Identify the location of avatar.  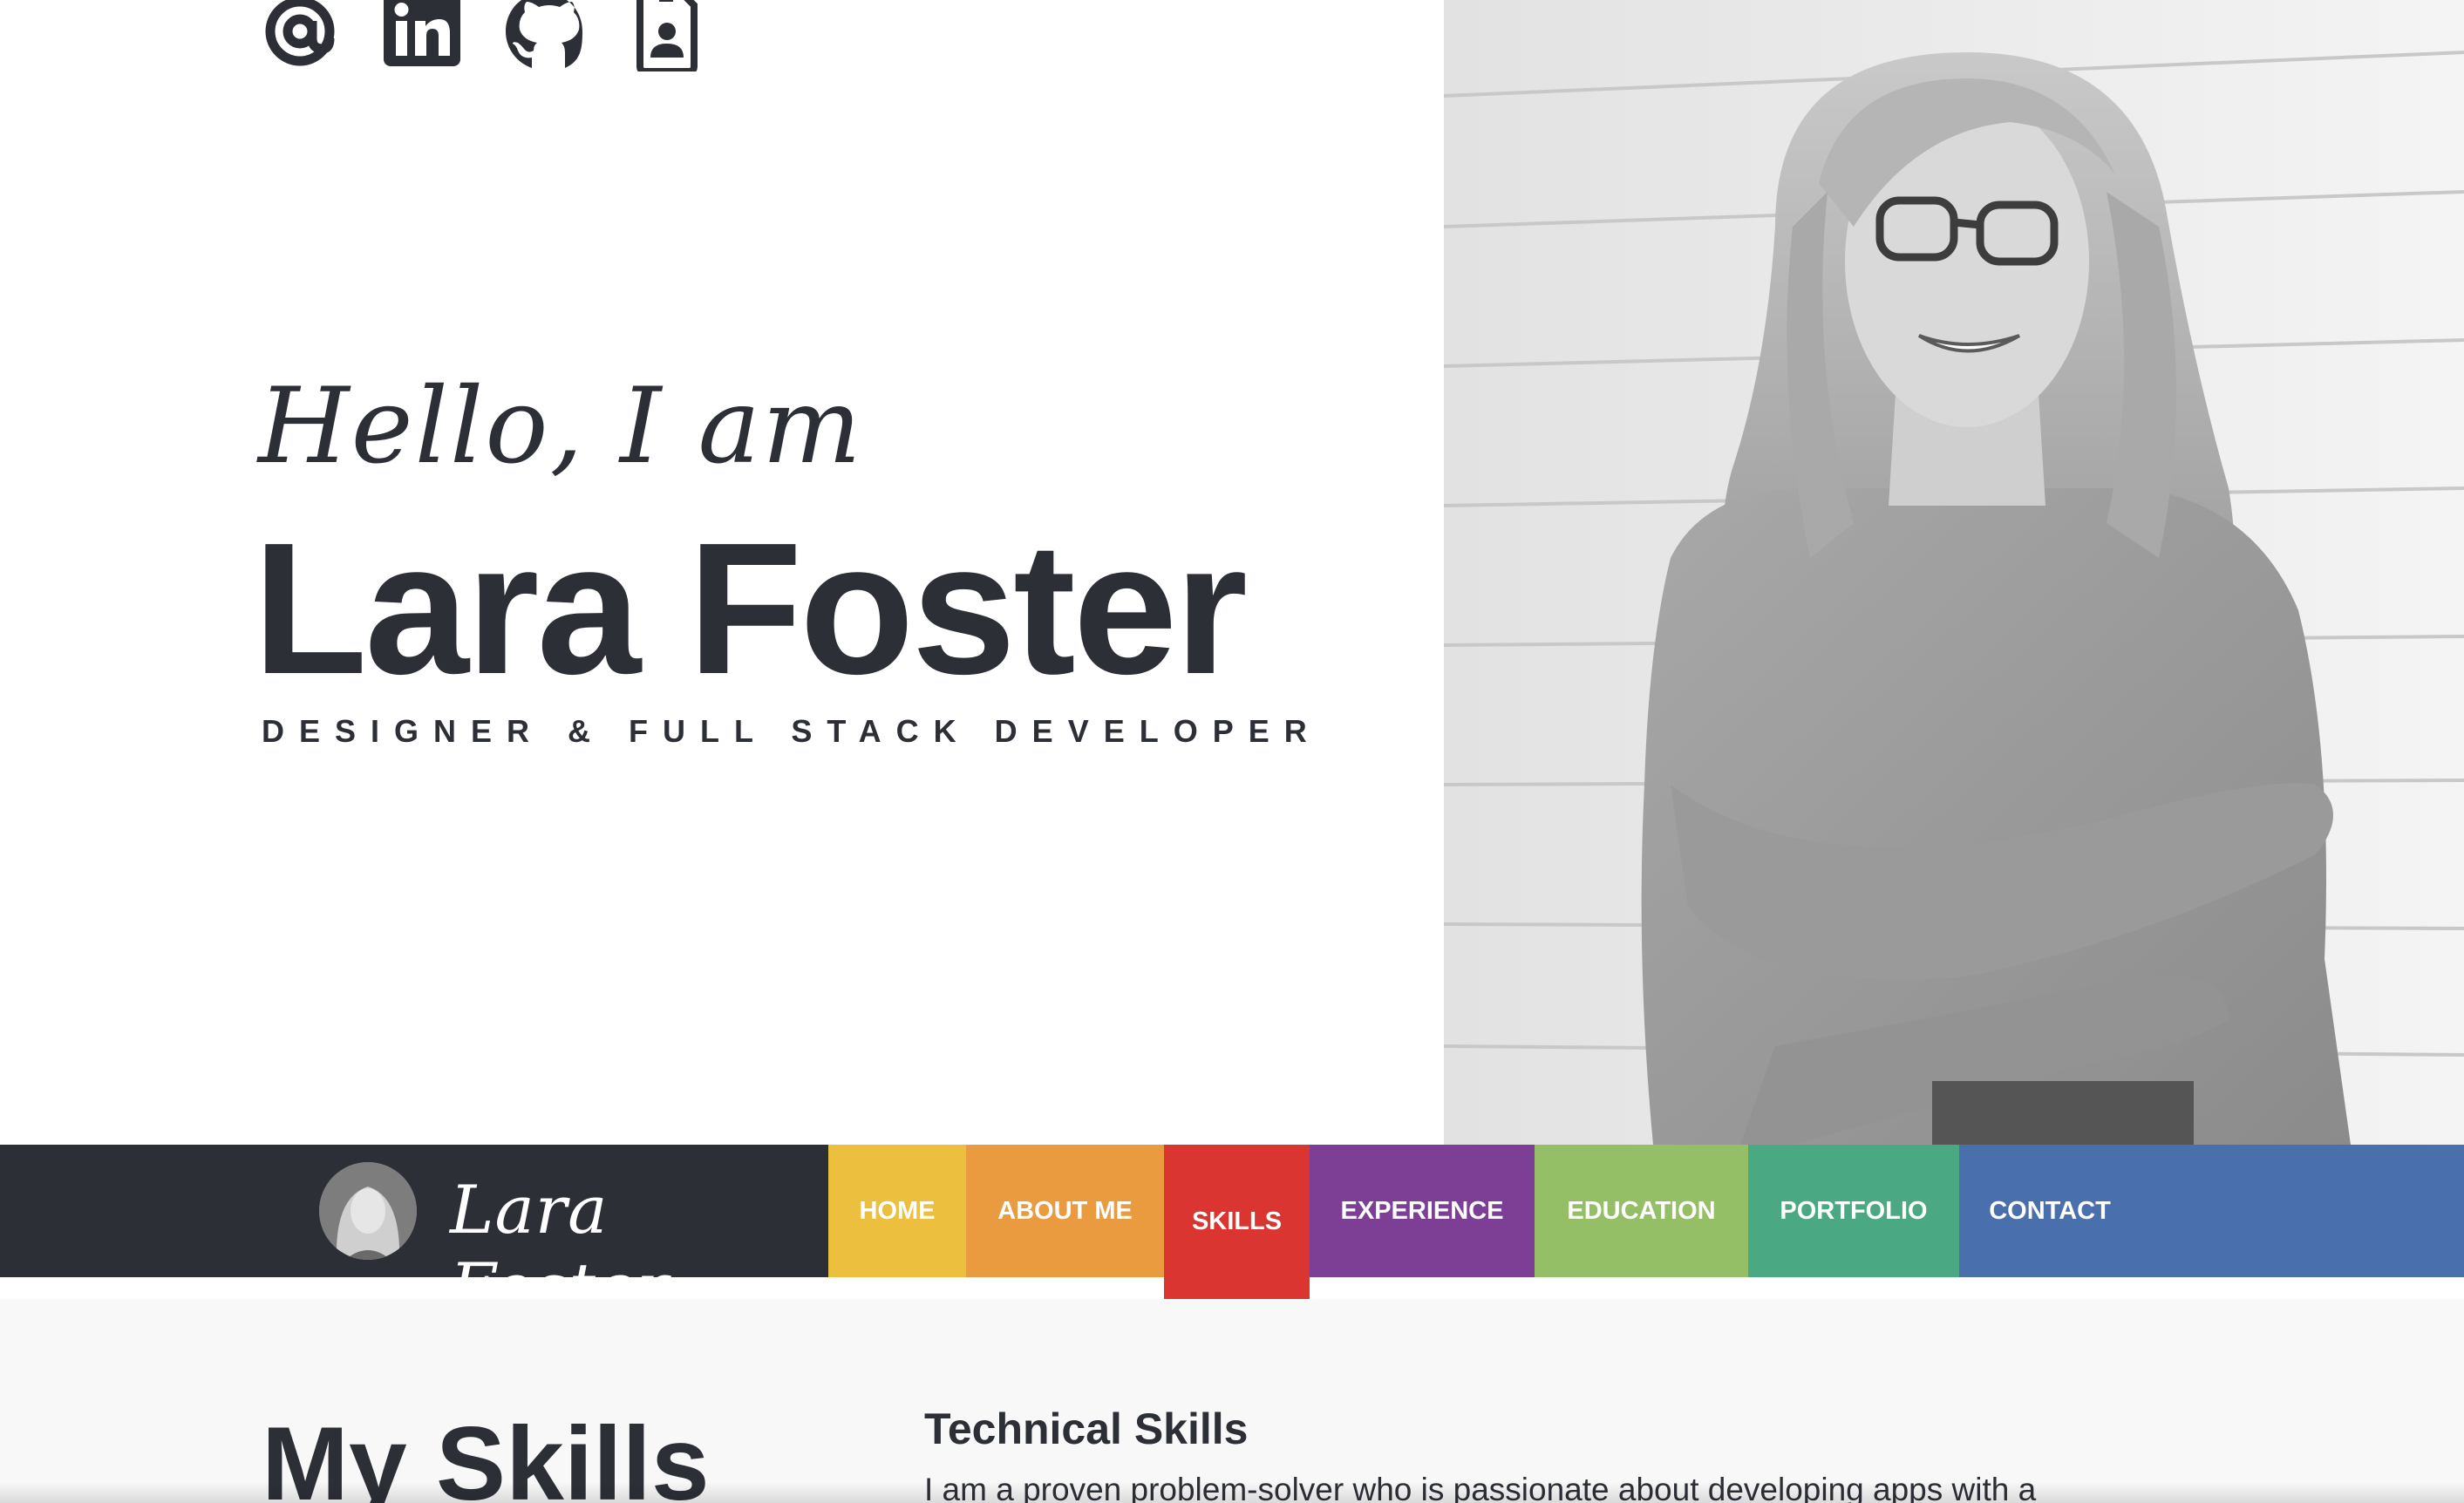
(368, 1211).